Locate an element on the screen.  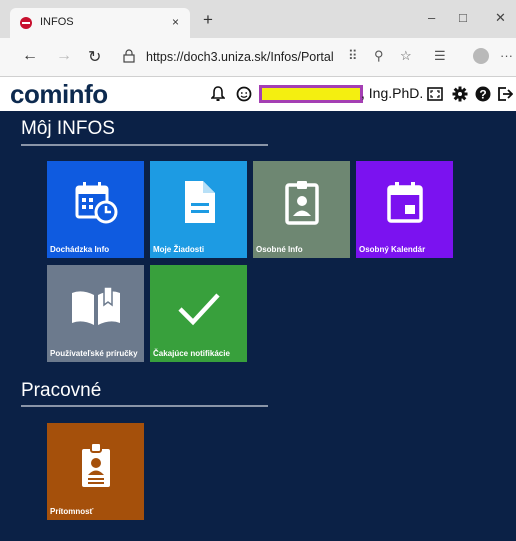
calendar-icon is located at coordinates (404, 202).